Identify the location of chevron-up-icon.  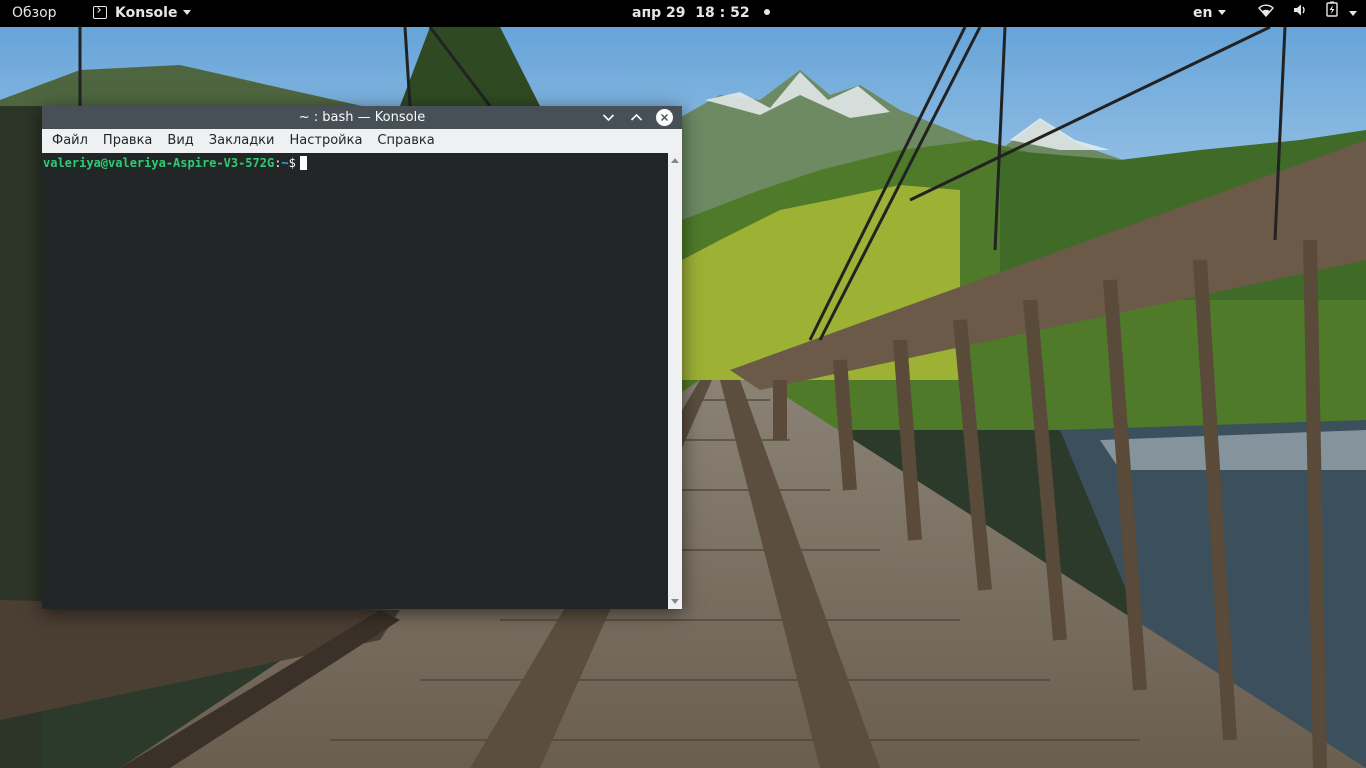
(636, 117).